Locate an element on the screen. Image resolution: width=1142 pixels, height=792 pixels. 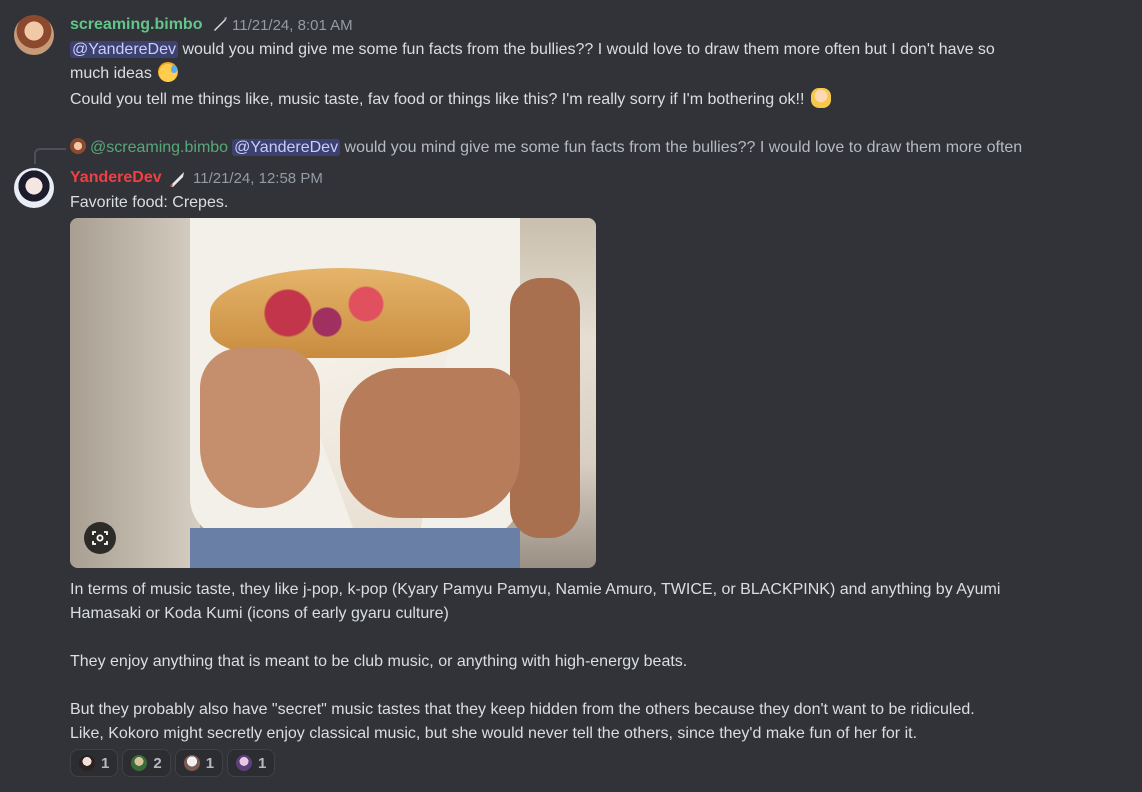
avatar-yanderedev is located at coordinates (34, 188).